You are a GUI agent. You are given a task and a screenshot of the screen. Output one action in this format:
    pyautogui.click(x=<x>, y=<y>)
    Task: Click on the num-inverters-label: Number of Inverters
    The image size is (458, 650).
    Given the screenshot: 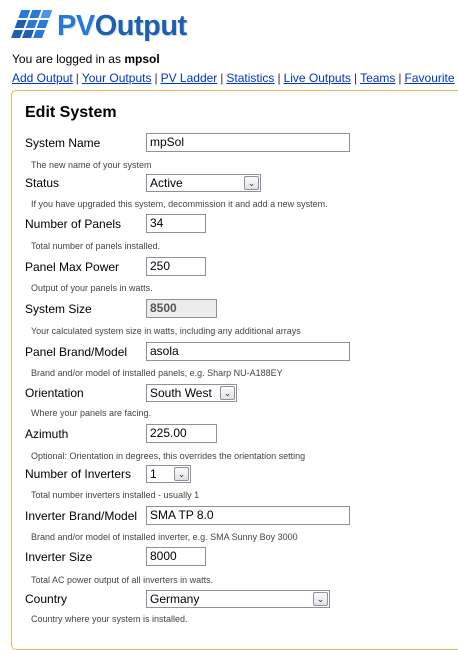 What is the action you would take?
    pyautogui.click(x=78, y=474)
    